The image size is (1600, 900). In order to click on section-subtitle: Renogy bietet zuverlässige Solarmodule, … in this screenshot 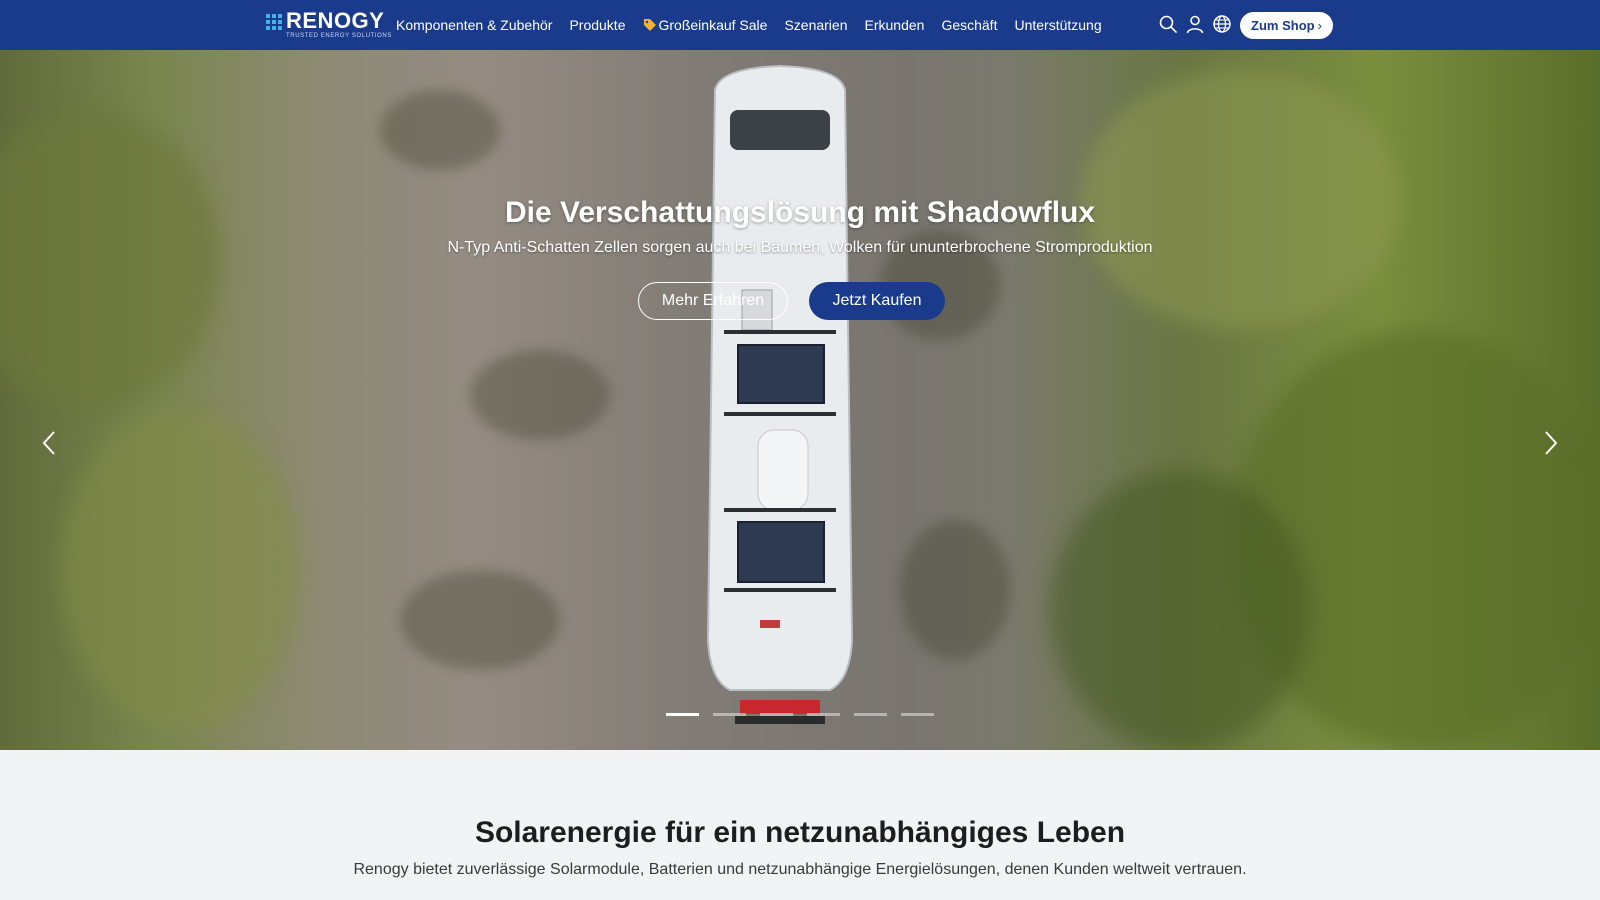, I will do `click(800, 869)`.